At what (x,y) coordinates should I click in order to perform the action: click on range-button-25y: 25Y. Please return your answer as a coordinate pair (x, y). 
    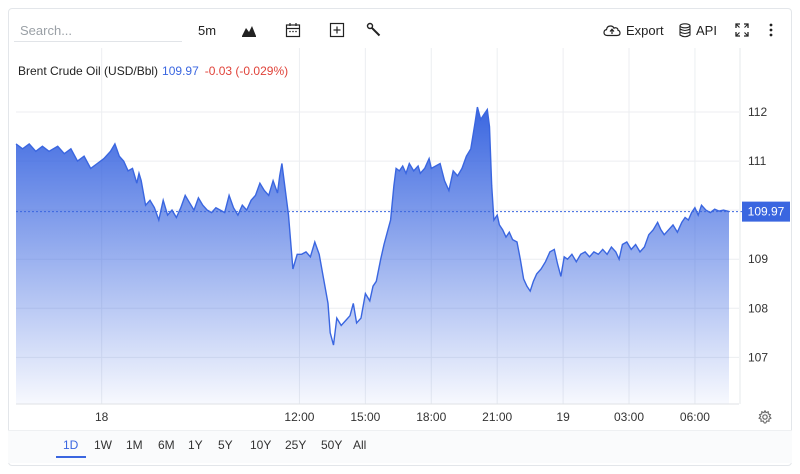
    Looking at the image, I should click on (295, 445).